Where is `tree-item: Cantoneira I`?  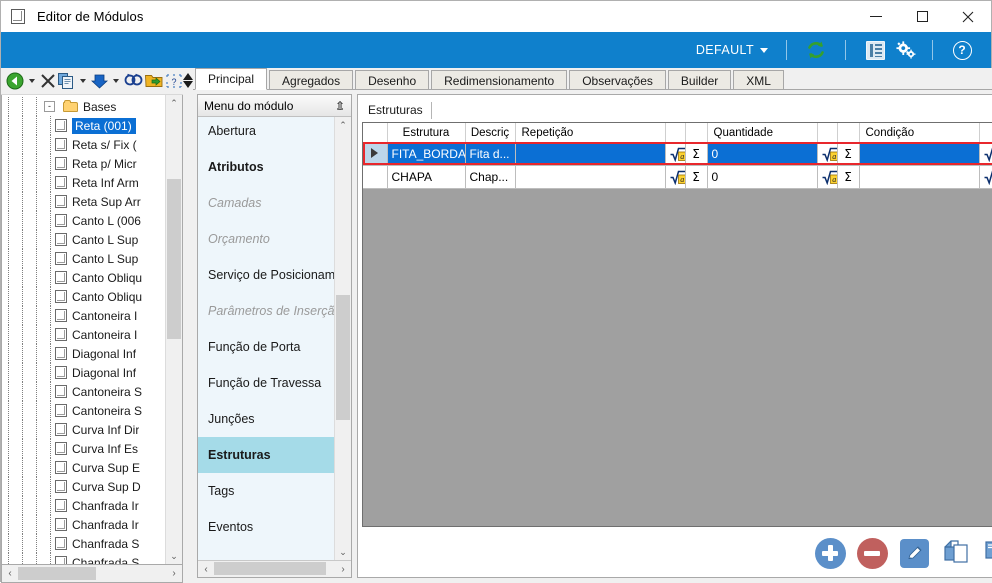
tree-item: Cantoneira I is located at coordinates (92, 315).